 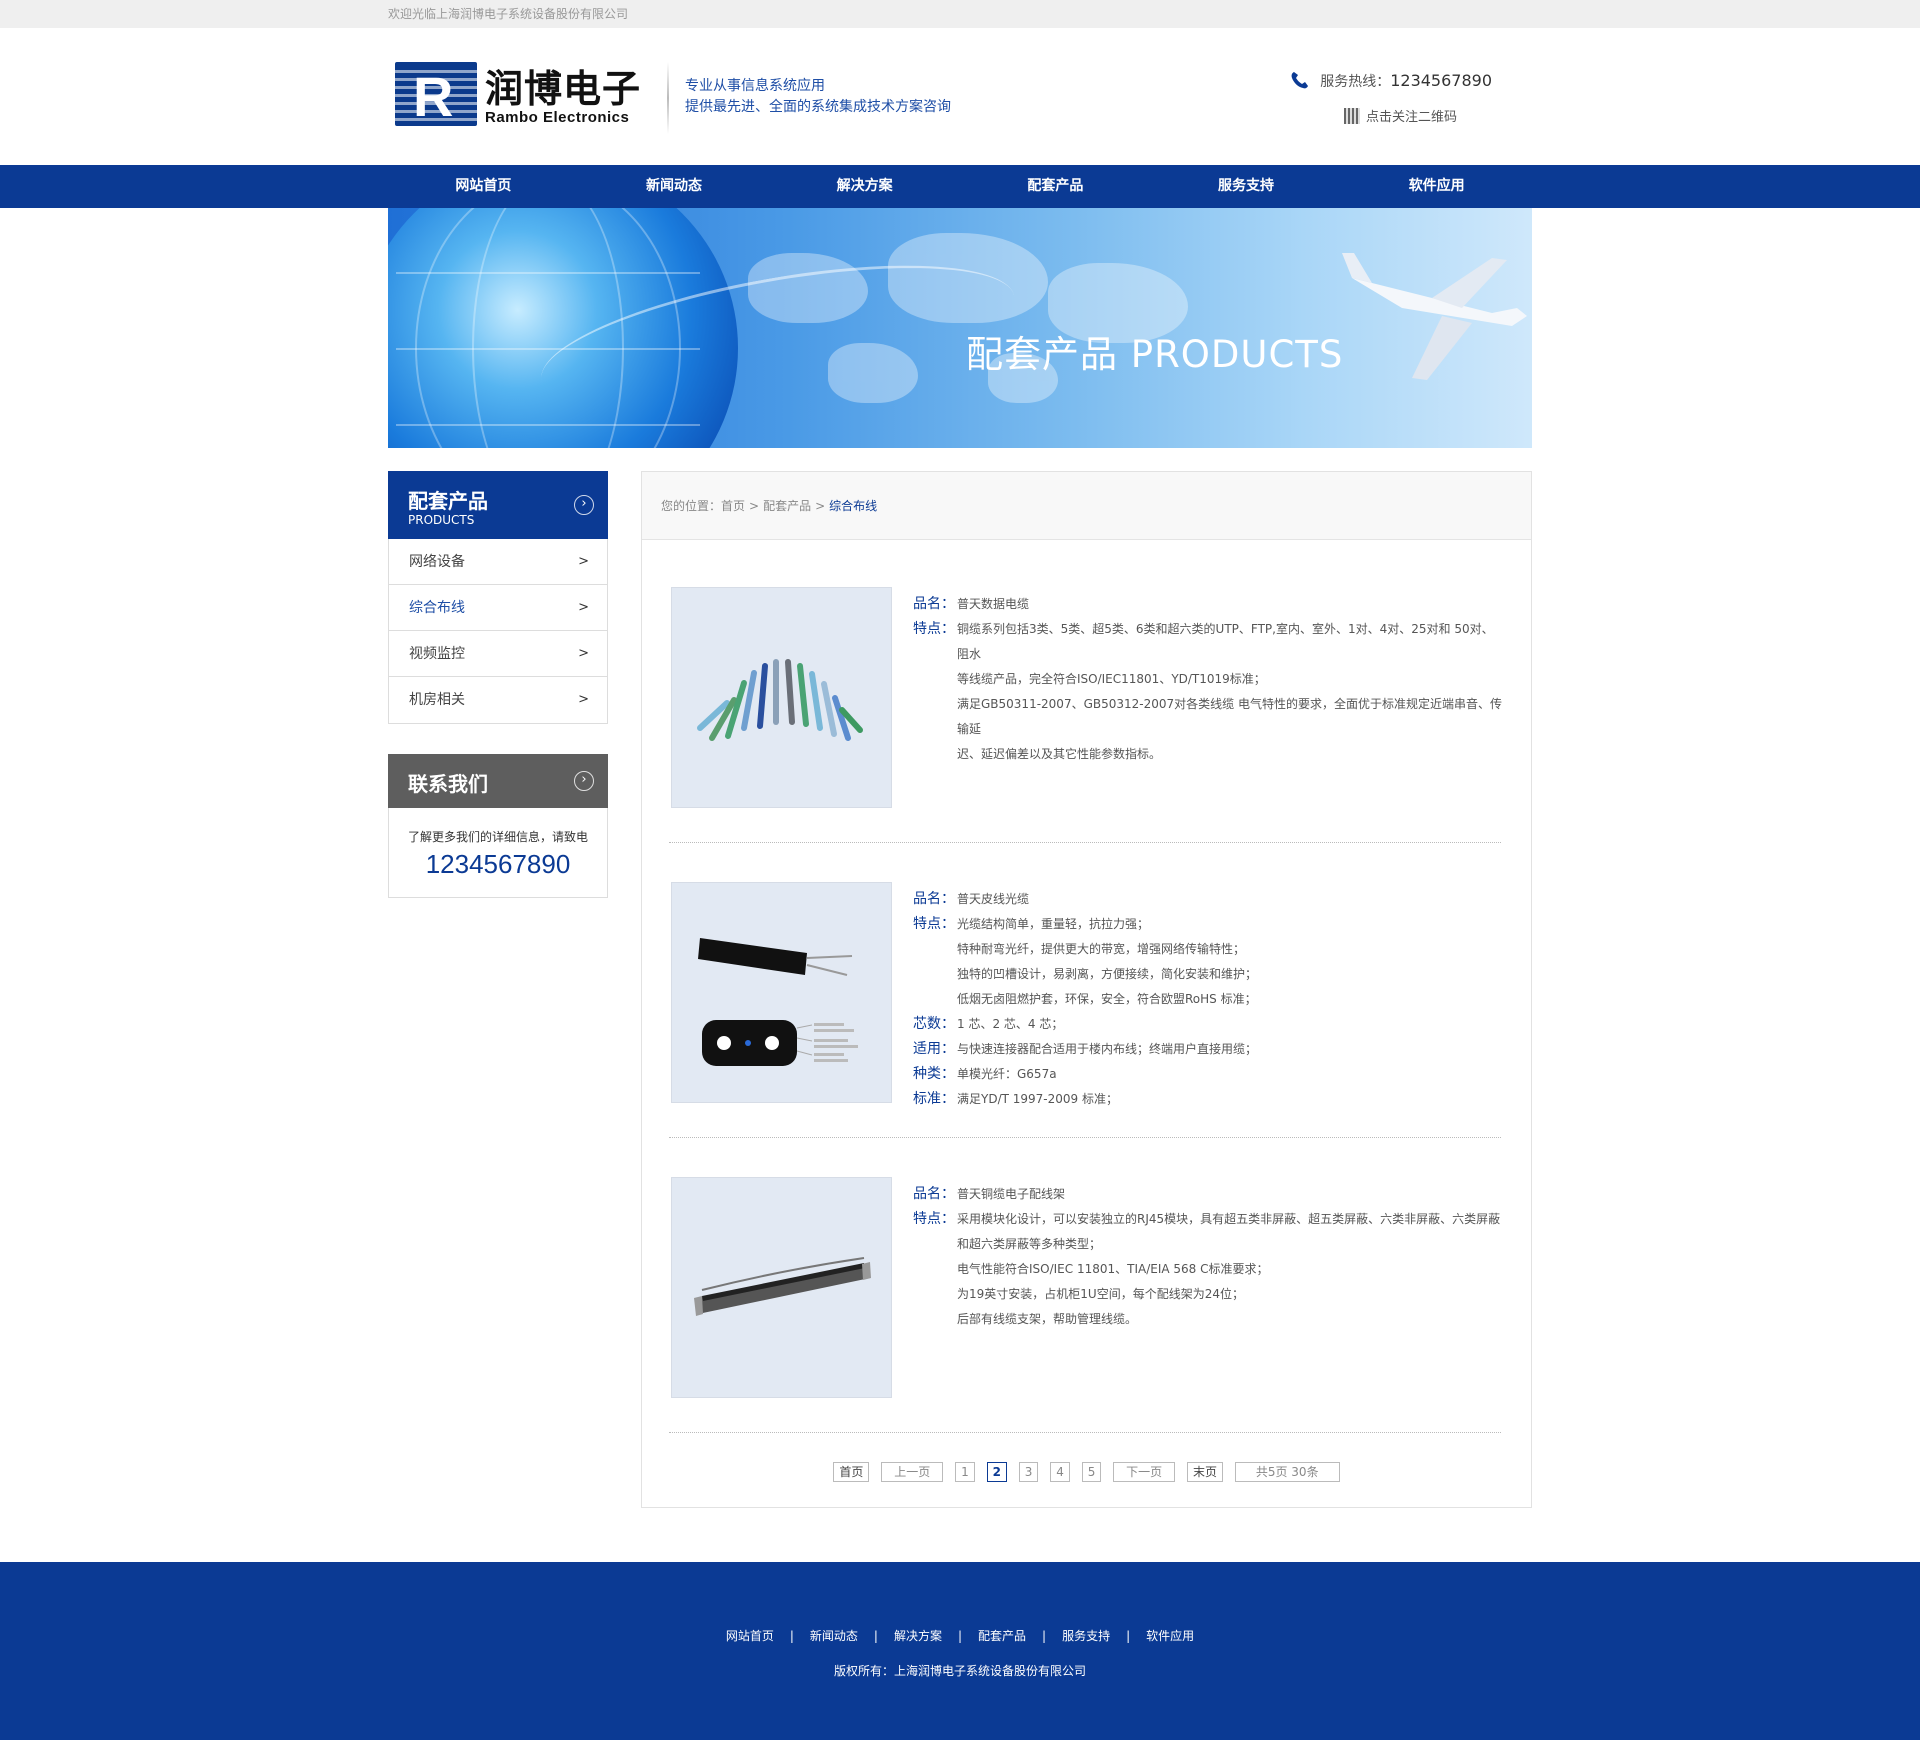 What do you see at coordinates (755, 86) in the screenshot?
I see `slogan-line-1: 专业从事信息系统应用` at bounding box center [755, 86].